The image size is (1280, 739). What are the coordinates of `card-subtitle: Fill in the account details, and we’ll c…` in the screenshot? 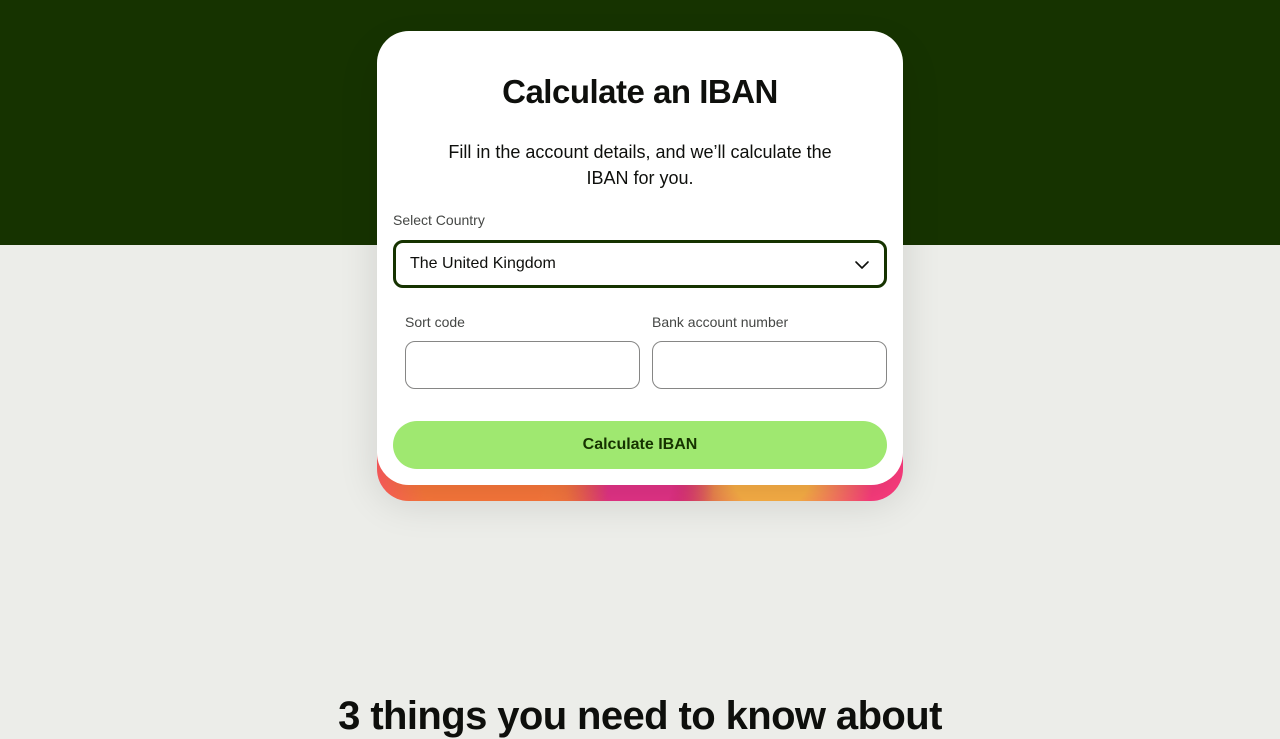 It's located at (640, 165).